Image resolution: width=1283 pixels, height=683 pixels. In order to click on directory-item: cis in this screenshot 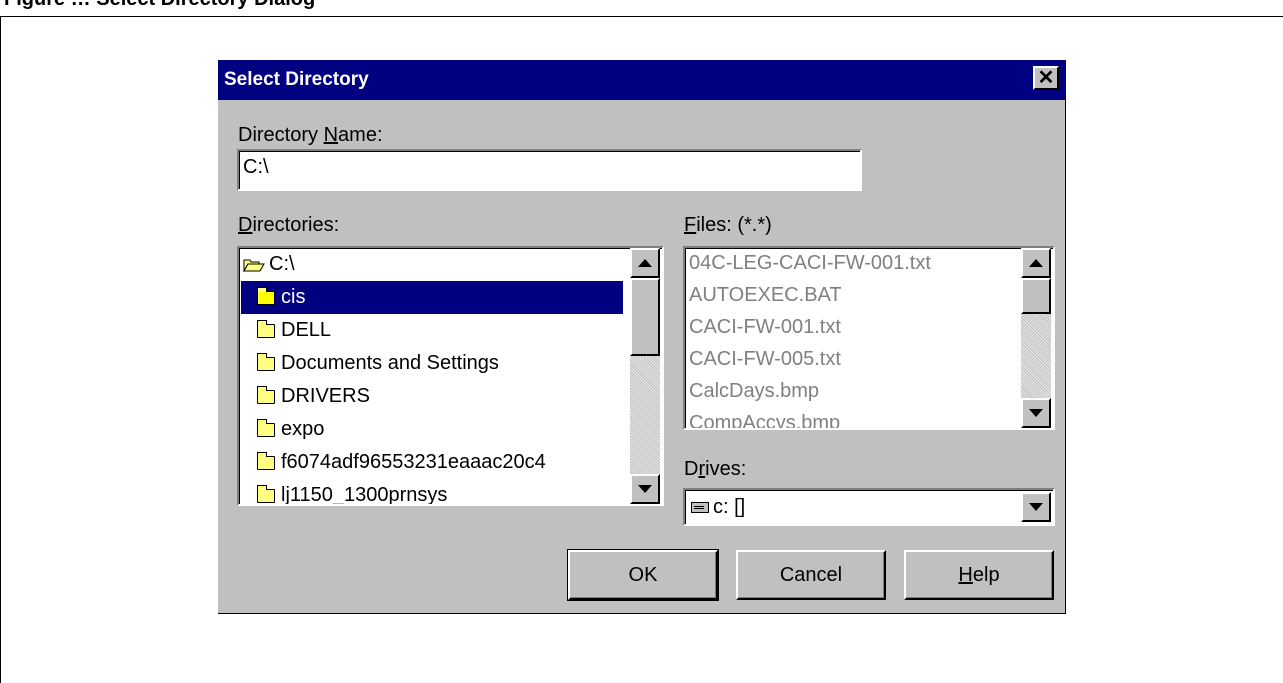, I will do `click(432, 297)`.